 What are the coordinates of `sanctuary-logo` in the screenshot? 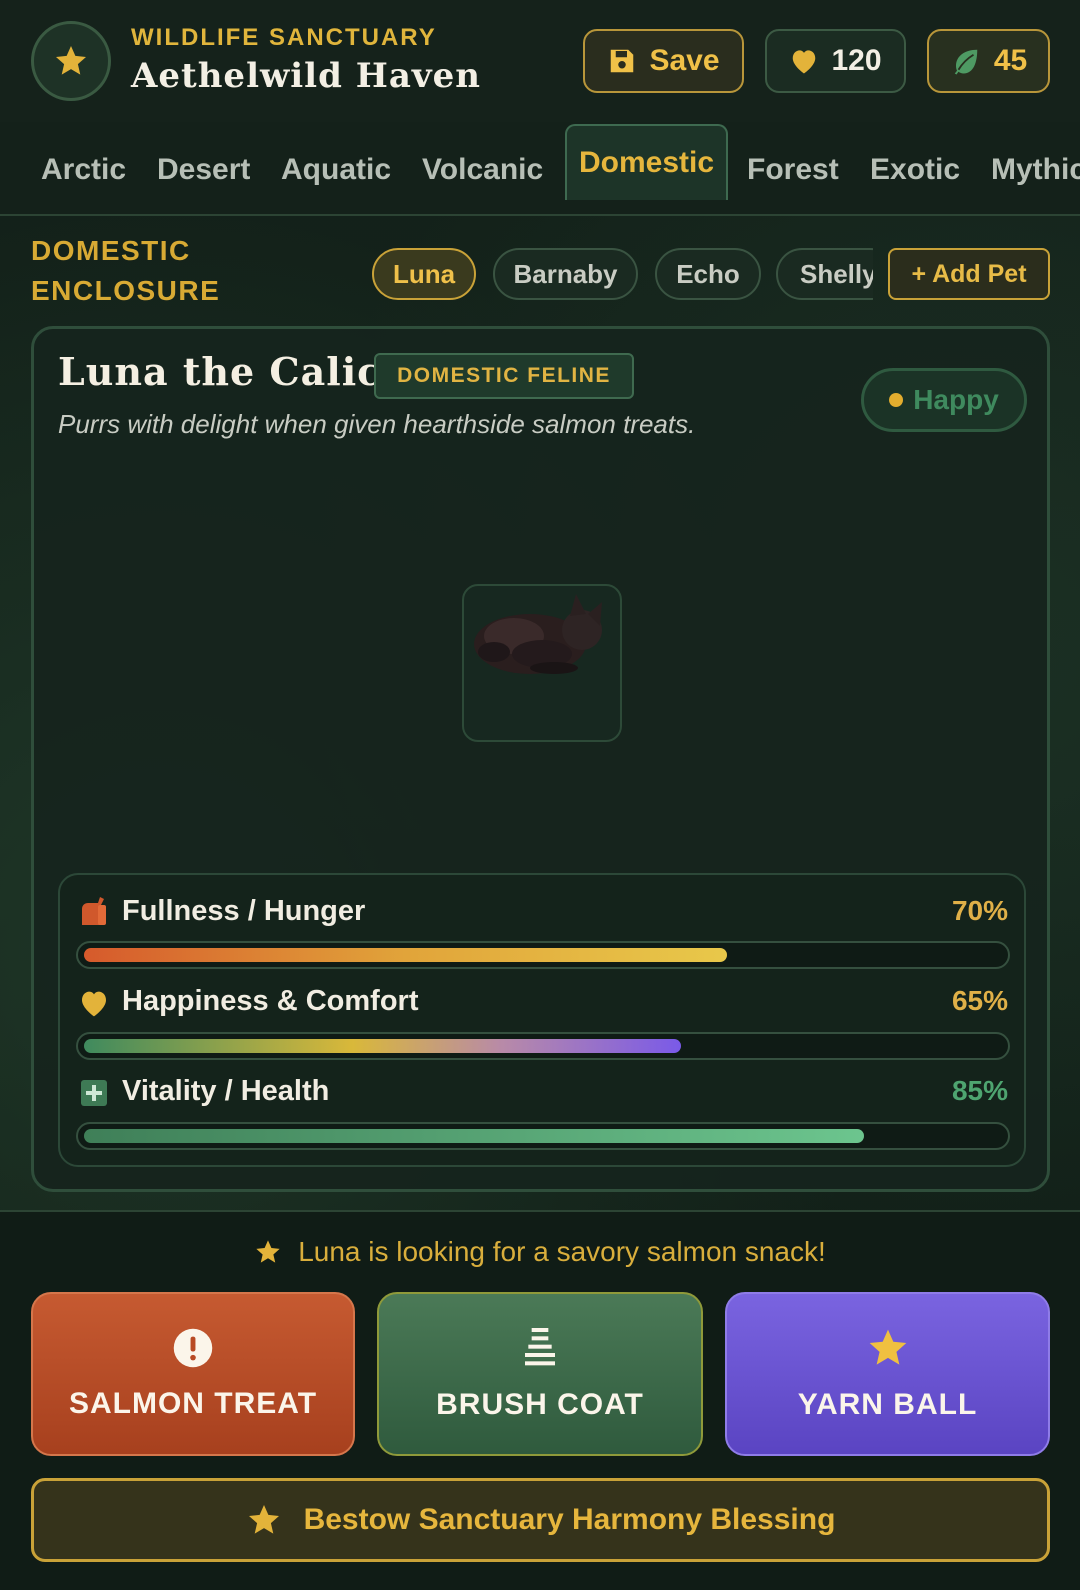 It's located at (71, 61).